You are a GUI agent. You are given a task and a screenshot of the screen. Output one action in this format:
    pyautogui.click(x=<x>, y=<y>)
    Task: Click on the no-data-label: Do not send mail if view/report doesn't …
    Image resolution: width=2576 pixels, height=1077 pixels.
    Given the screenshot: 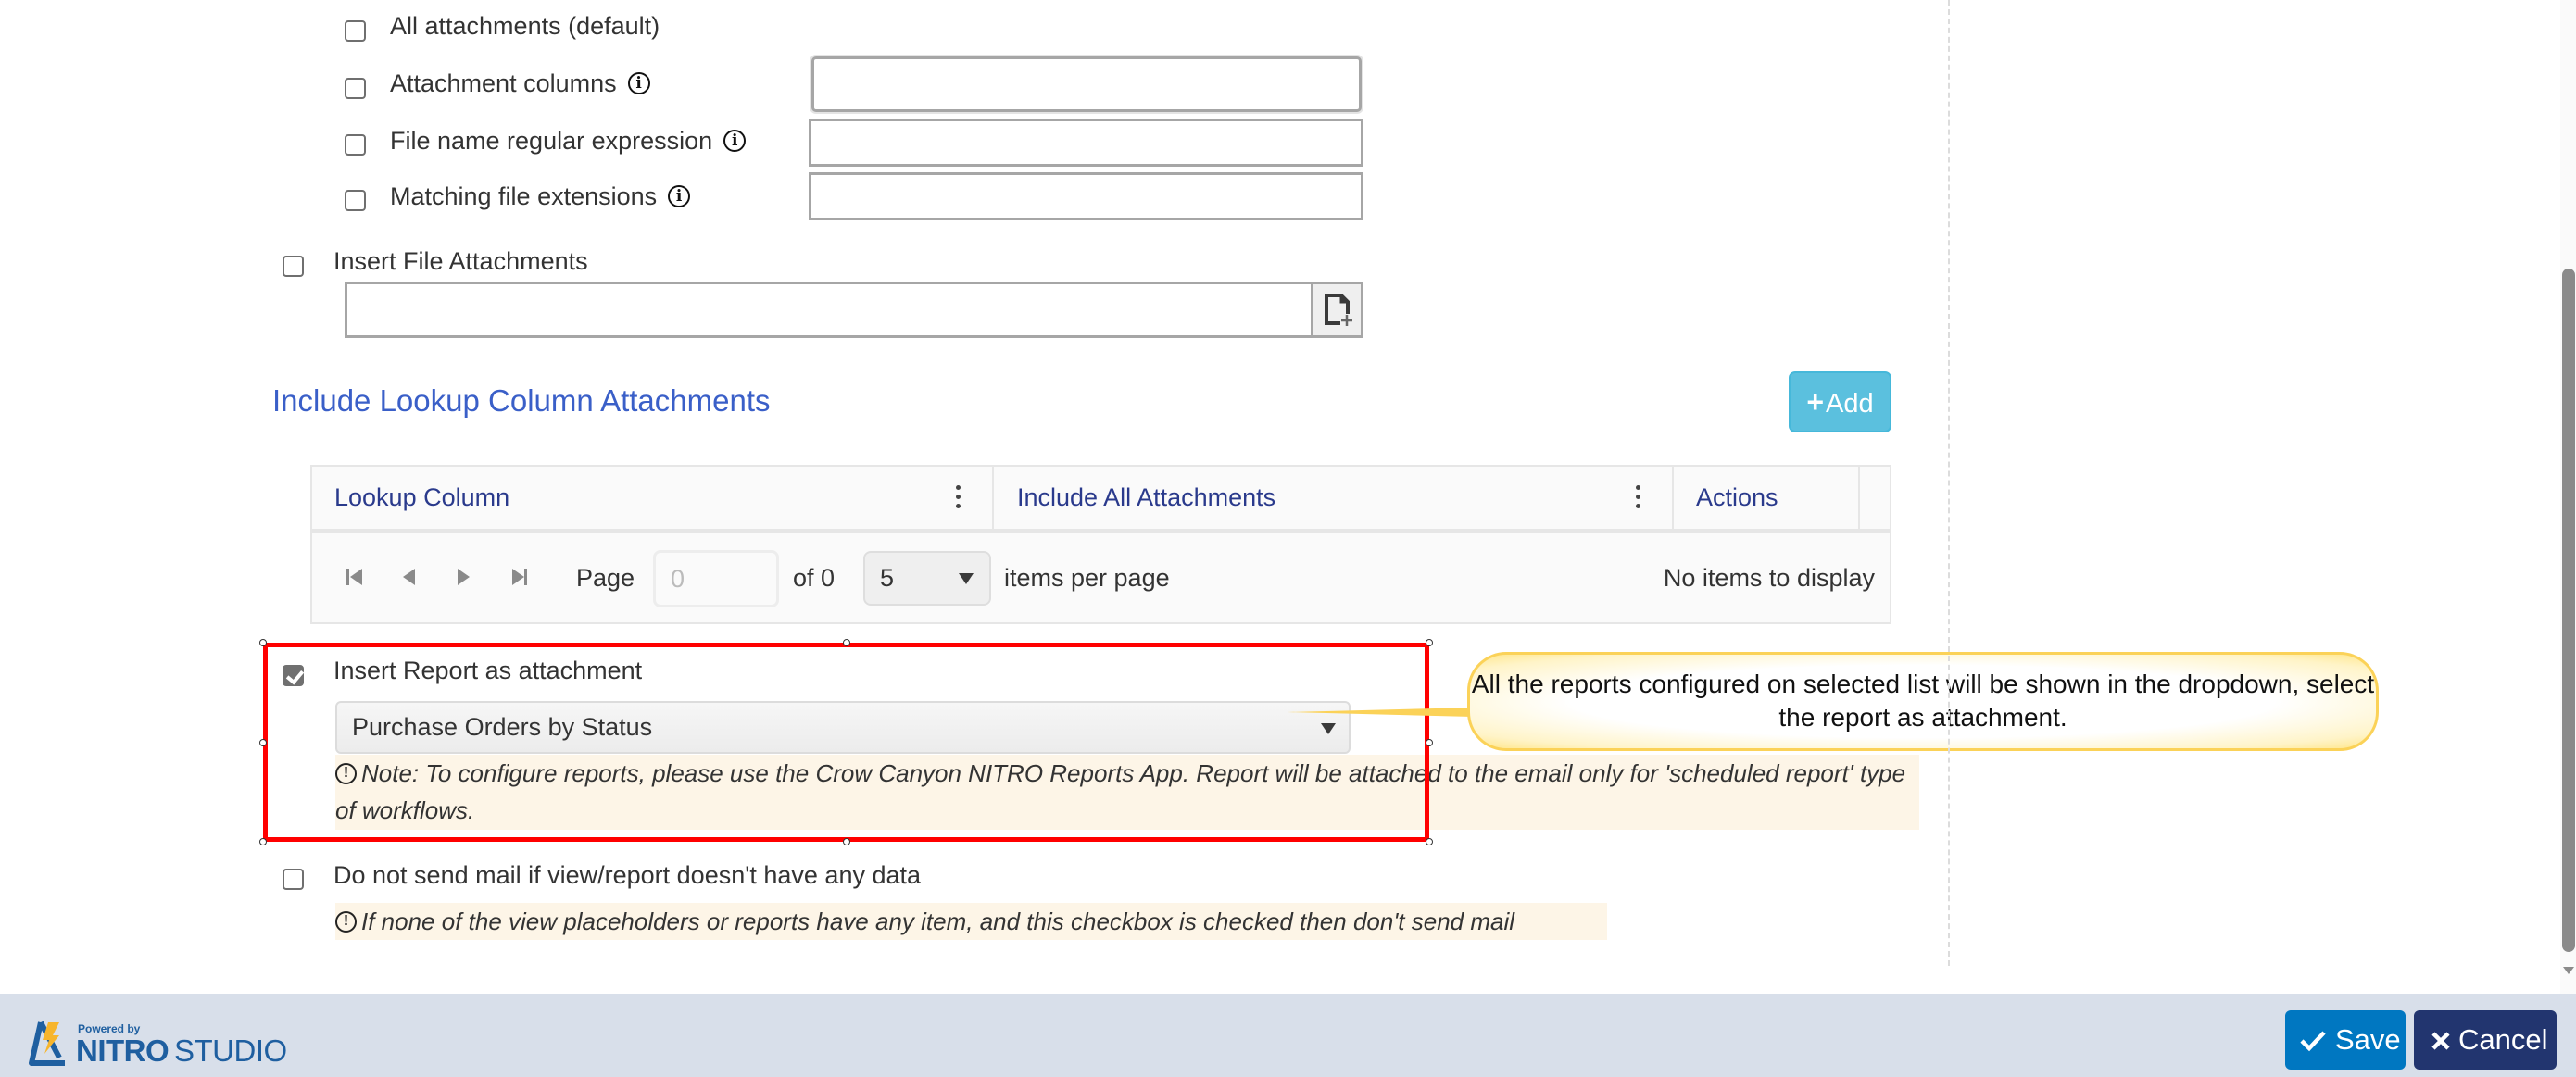 What is the action you would take?
    pyautogui.click(x=627, y=875)
    